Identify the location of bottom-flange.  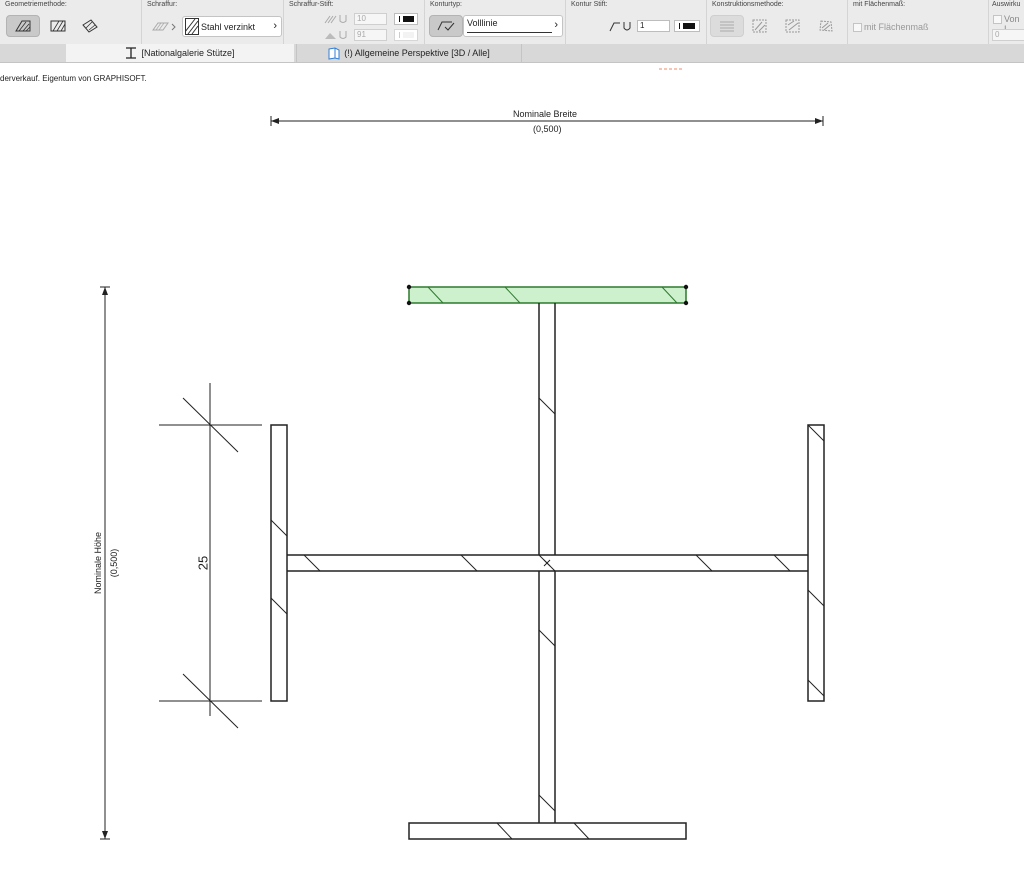
(547, 831).